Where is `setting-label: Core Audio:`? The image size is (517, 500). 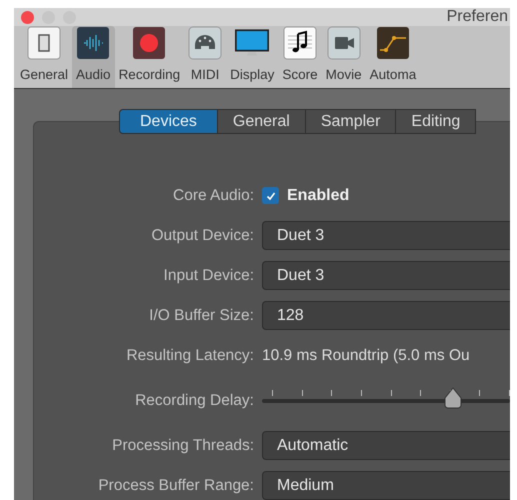 setting-label: Core Audio: is located at coordinates (213, 195).